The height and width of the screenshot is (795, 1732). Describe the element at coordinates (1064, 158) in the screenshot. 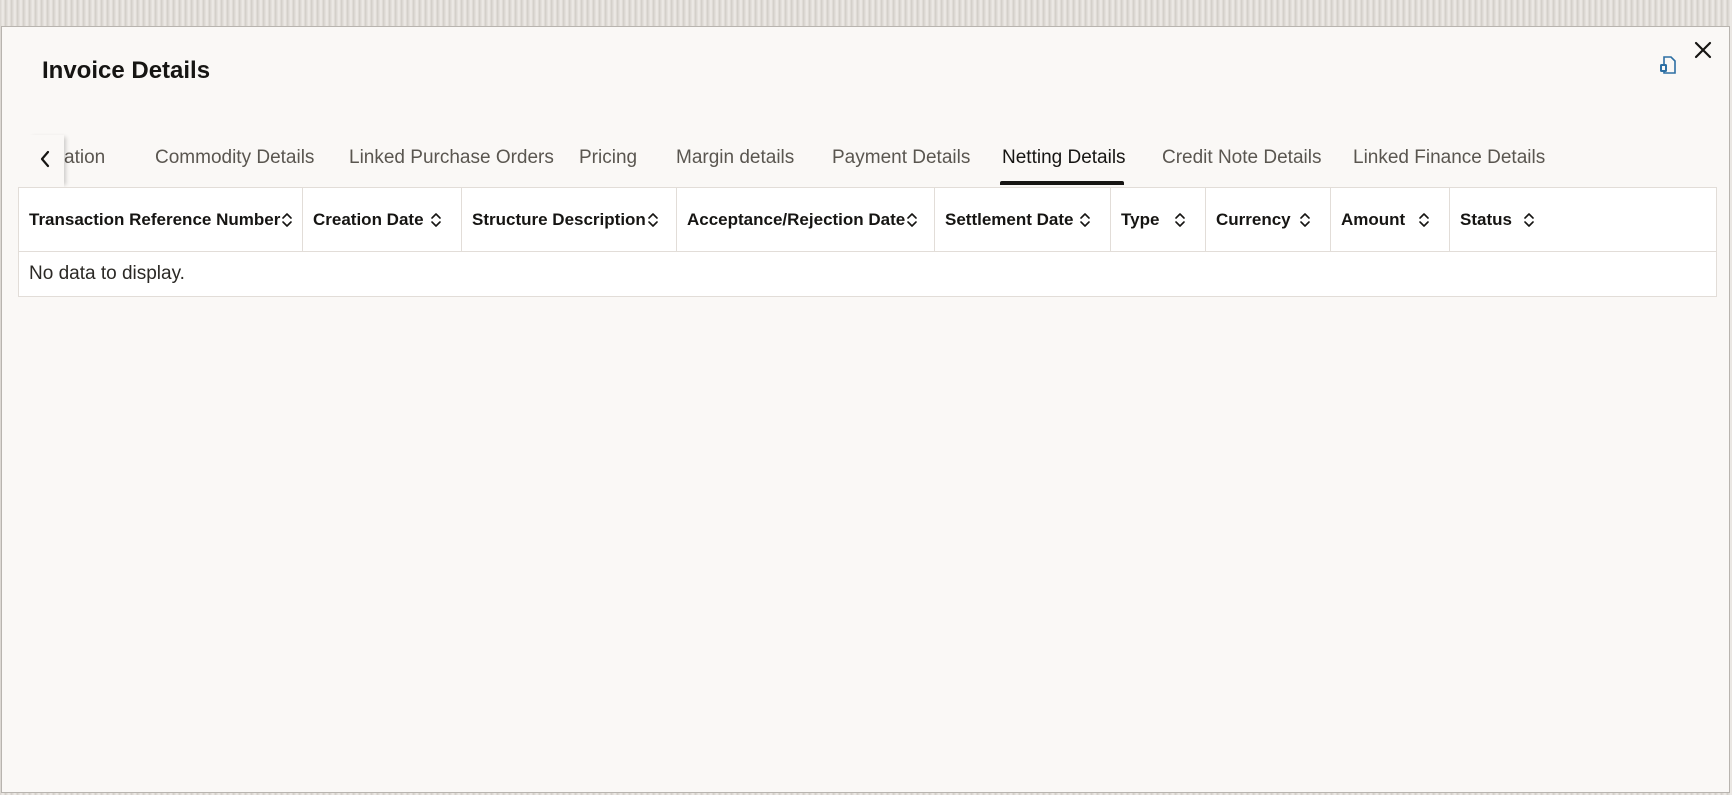

I see `tab-netting-details: Netting Details` at that location.